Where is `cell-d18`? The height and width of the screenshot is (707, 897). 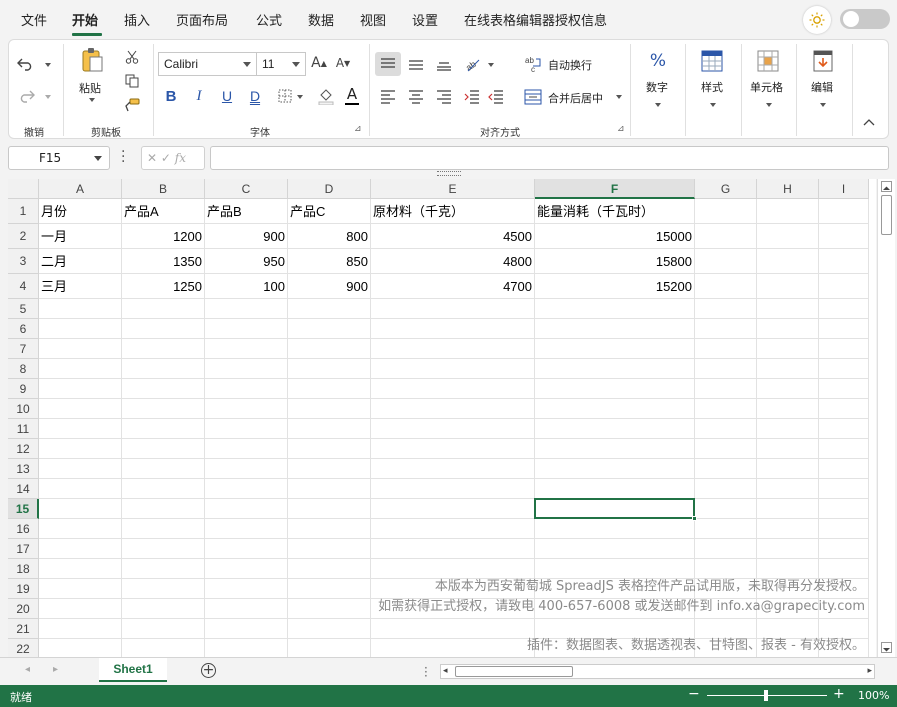 cell-d18 is located at coordinates (329, 569).